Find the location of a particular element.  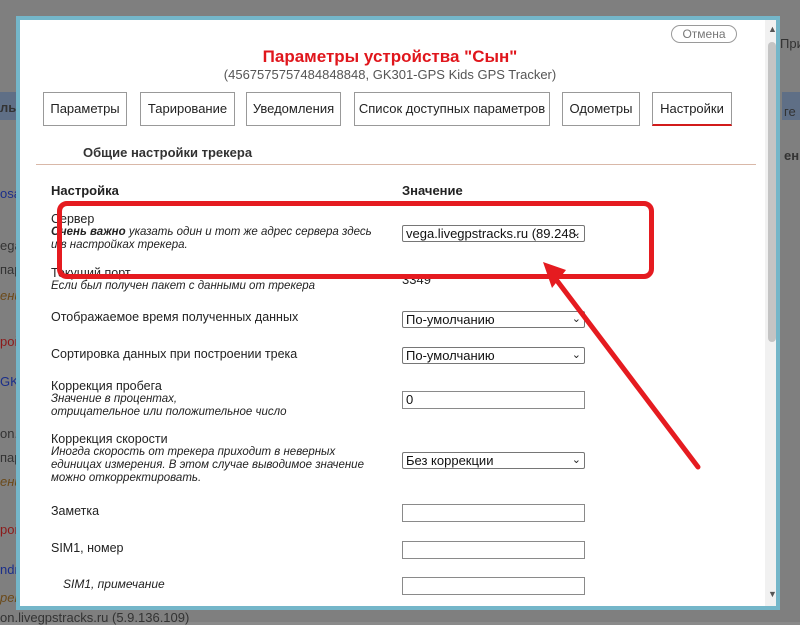

tab-notifications: Уведомления is located at coordinates (293, 109).